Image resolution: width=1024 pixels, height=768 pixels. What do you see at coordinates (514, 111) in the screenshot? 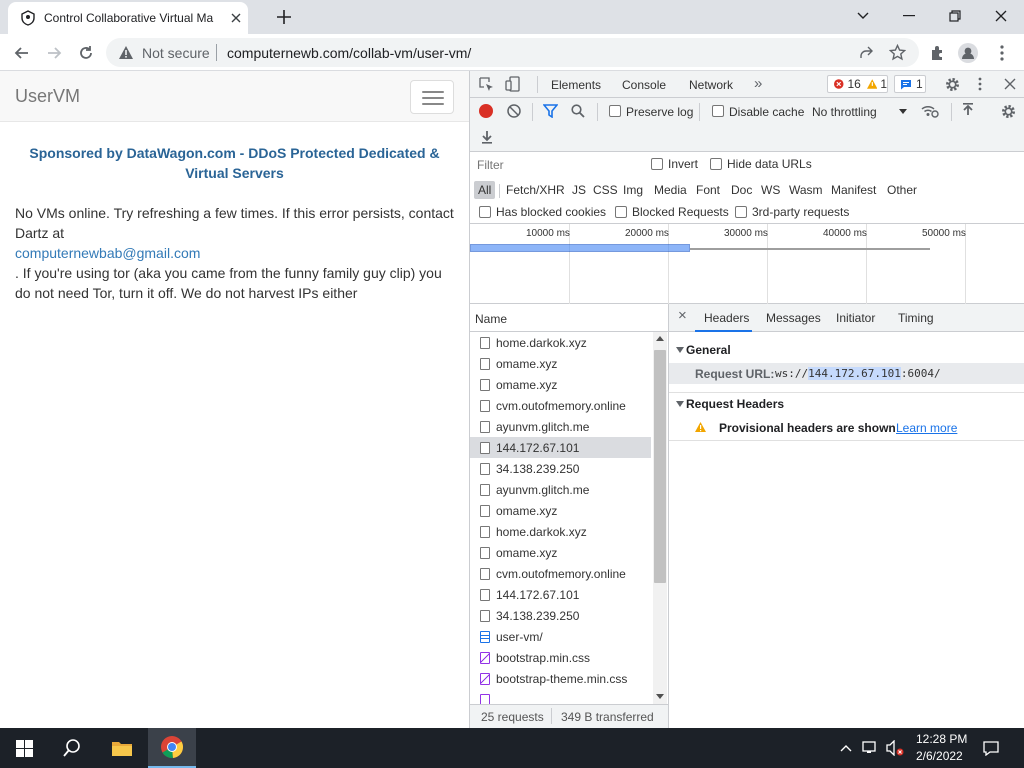
I see `clear-icon` at bounding box center [514, 111].